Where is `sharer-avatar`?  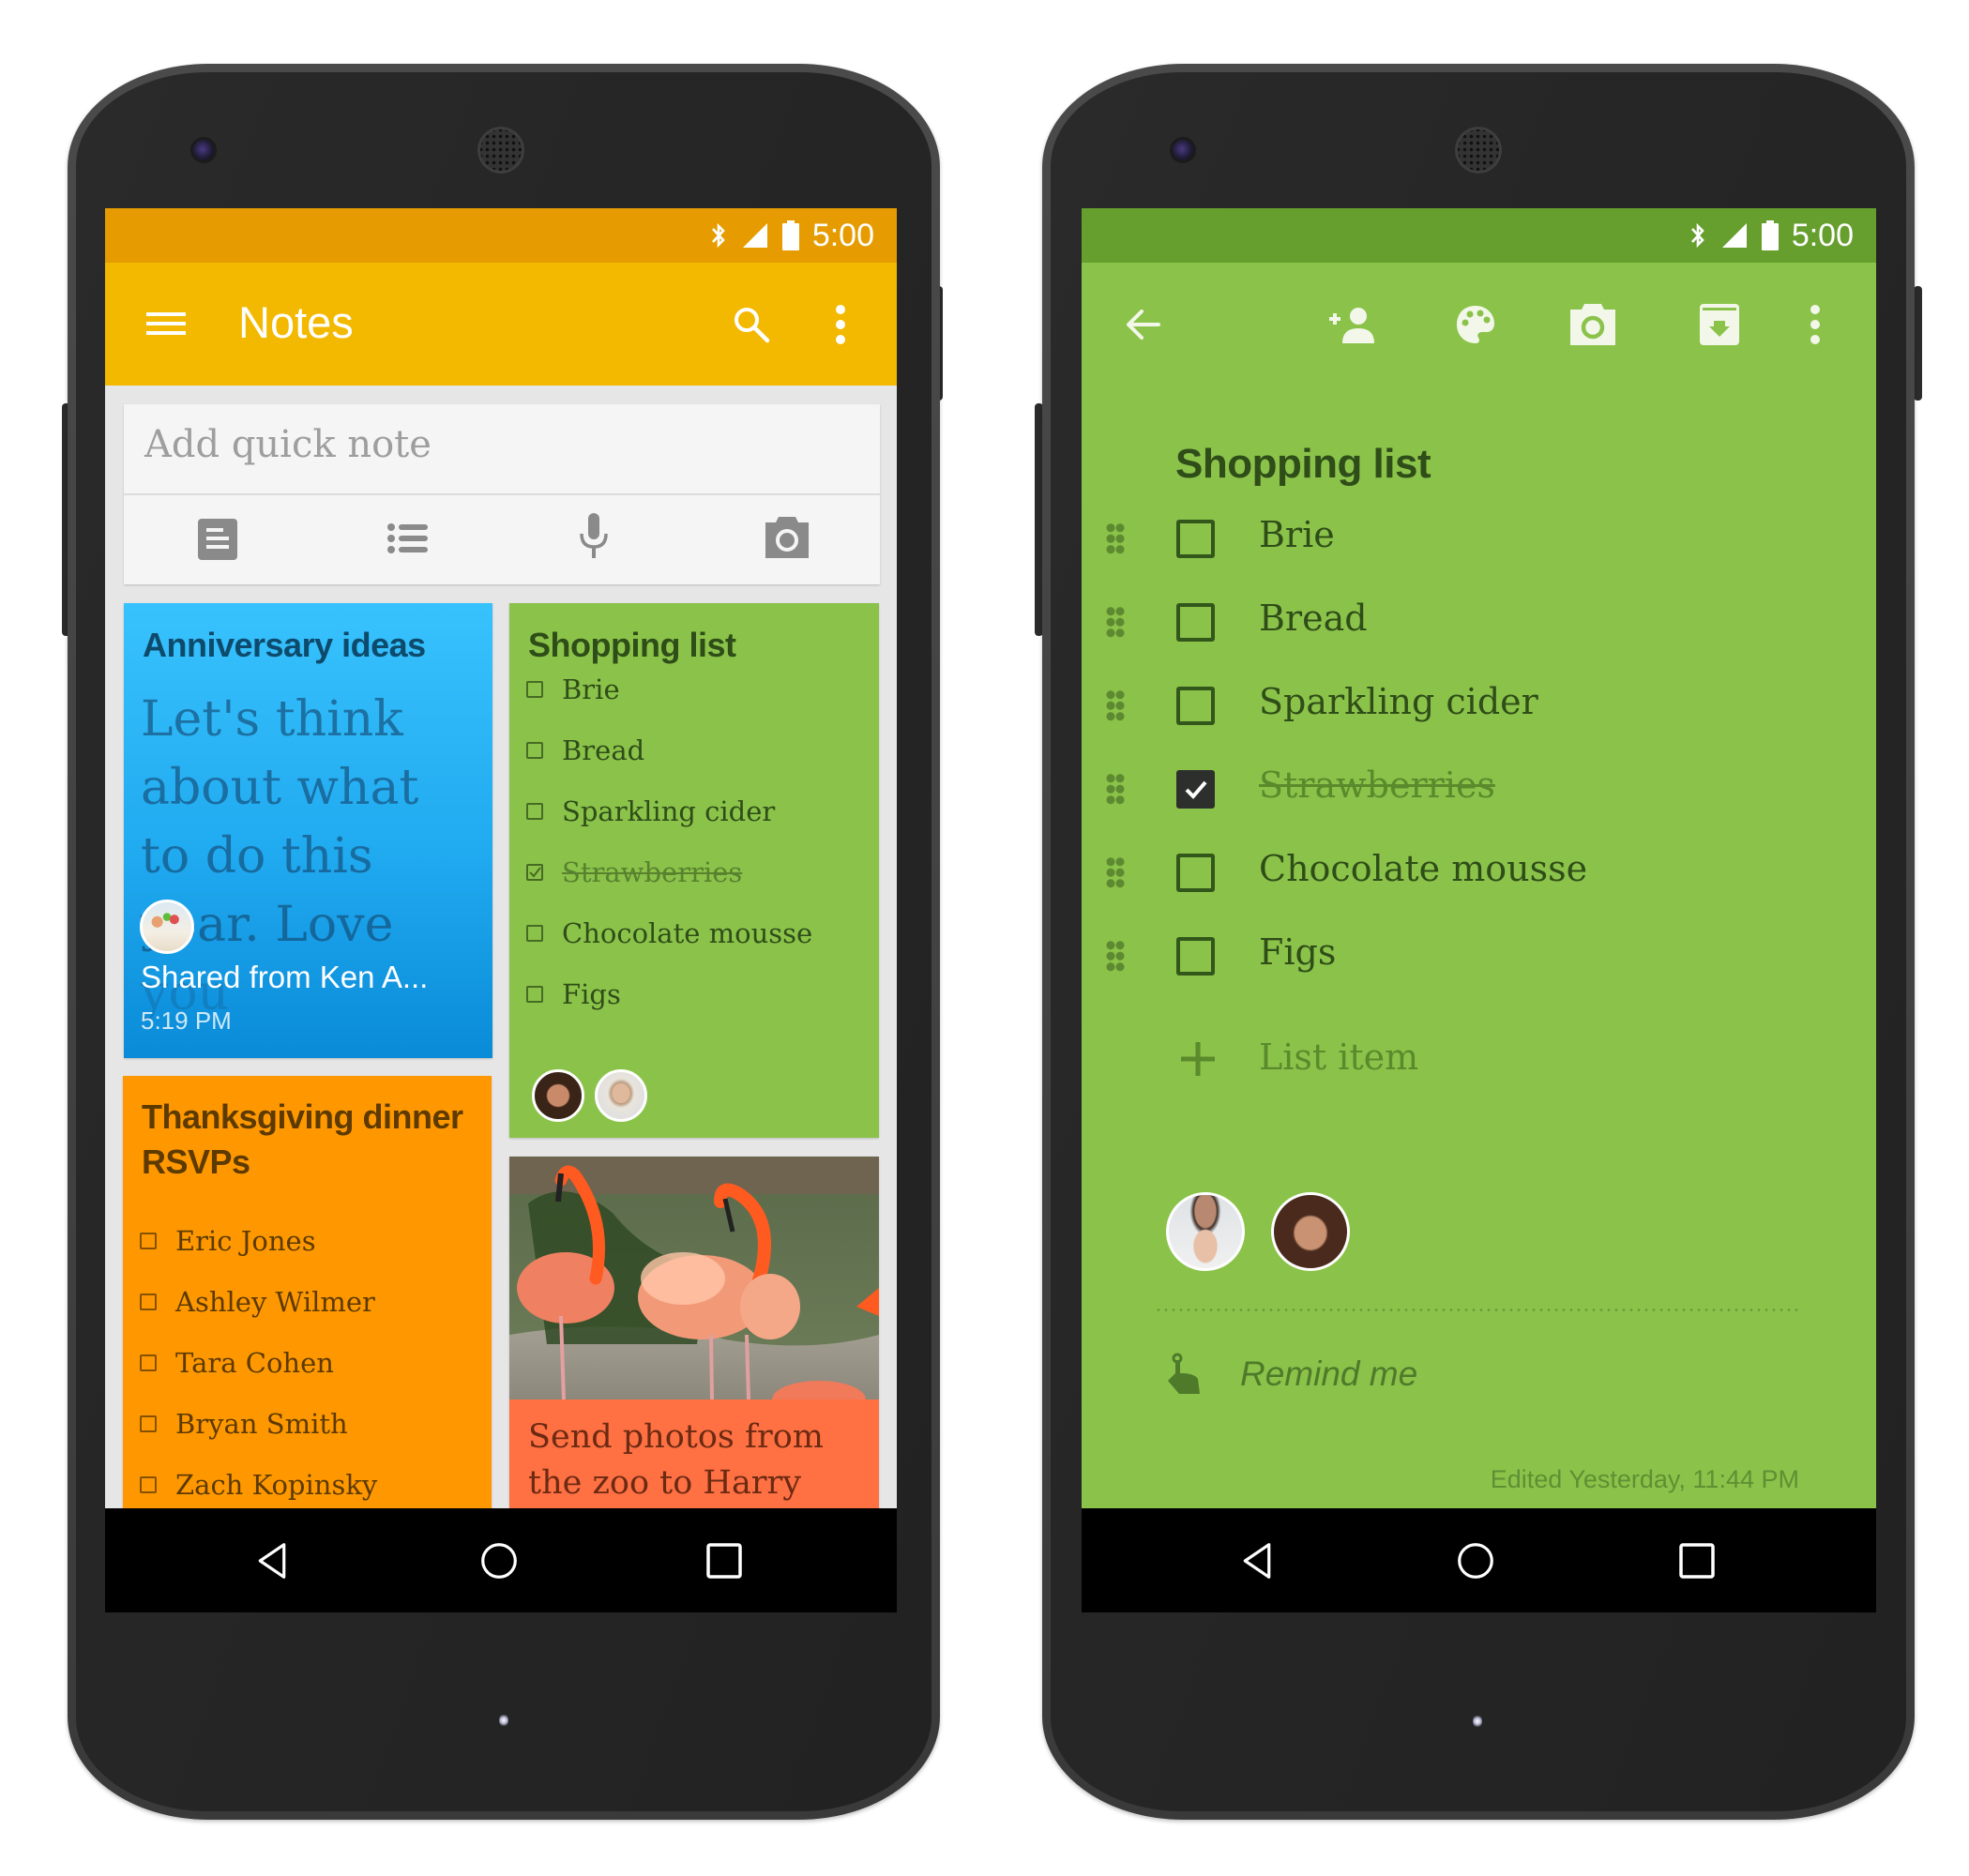
sharer-avatar is located at coordinates (167, 927).